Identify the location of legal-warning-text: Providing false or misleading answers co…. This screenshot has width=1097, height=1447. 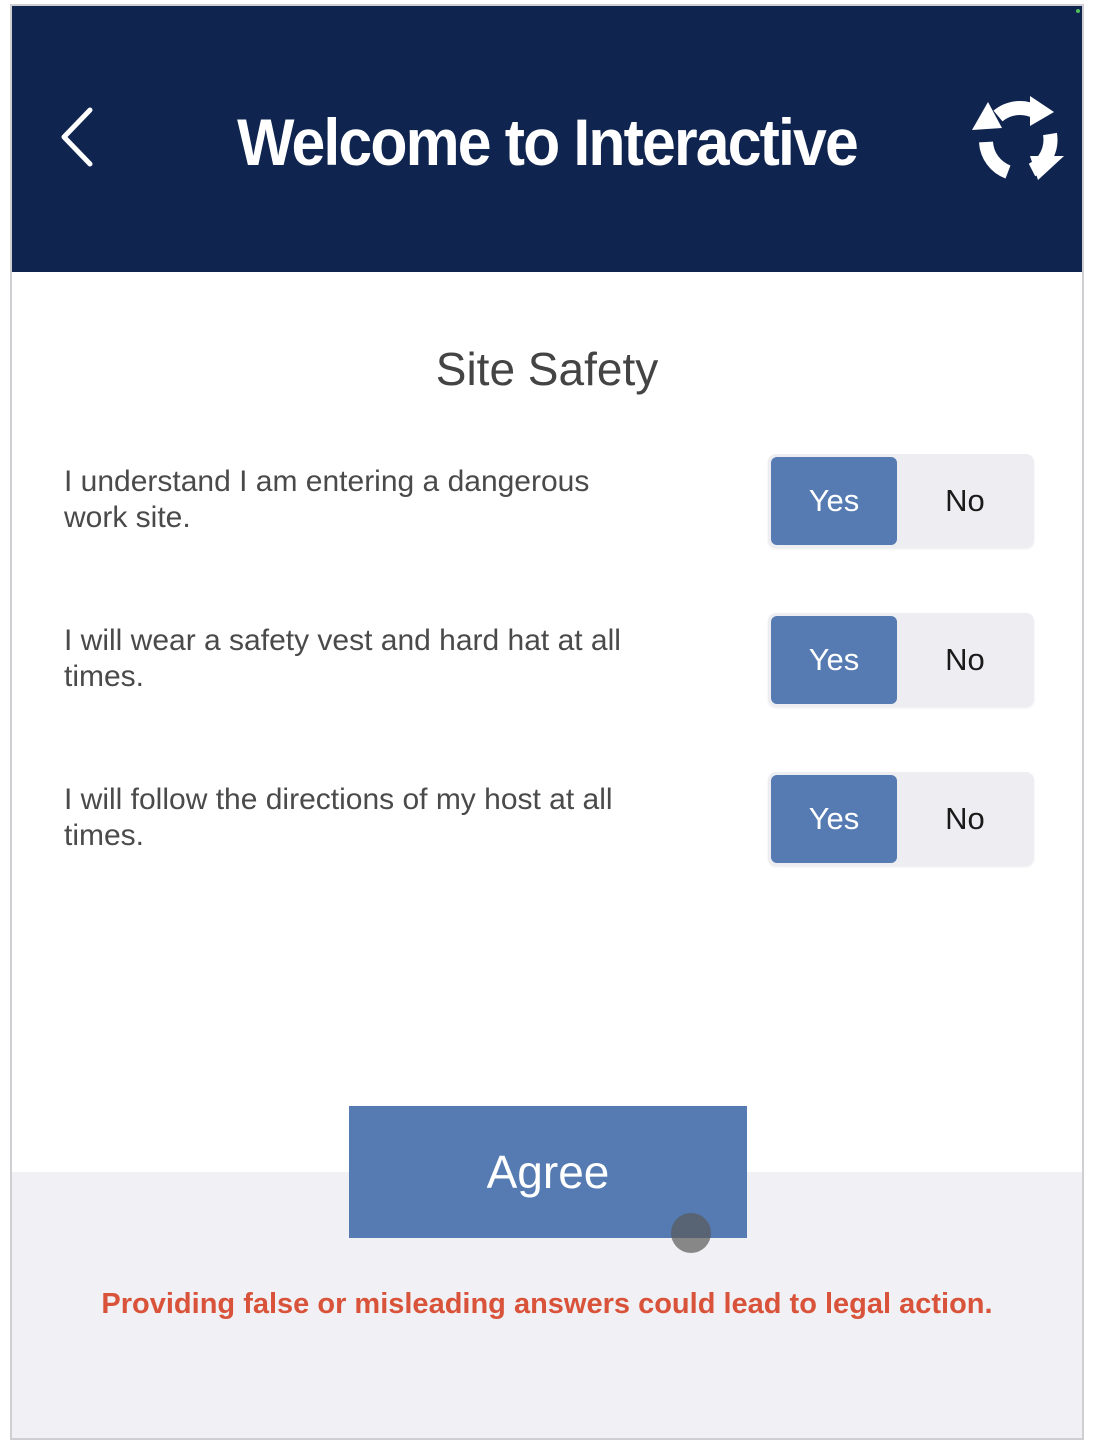
(547, 1304).